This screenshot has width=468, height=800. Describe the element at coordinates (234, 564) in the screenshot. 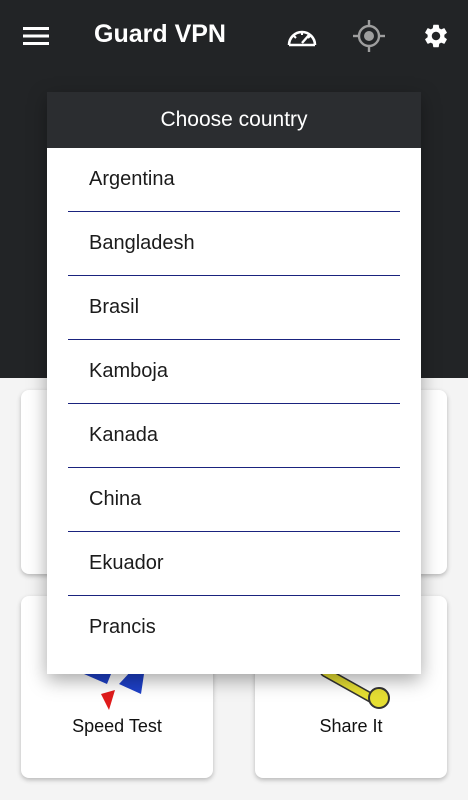

I see `country-item: Ekuador` at that location.